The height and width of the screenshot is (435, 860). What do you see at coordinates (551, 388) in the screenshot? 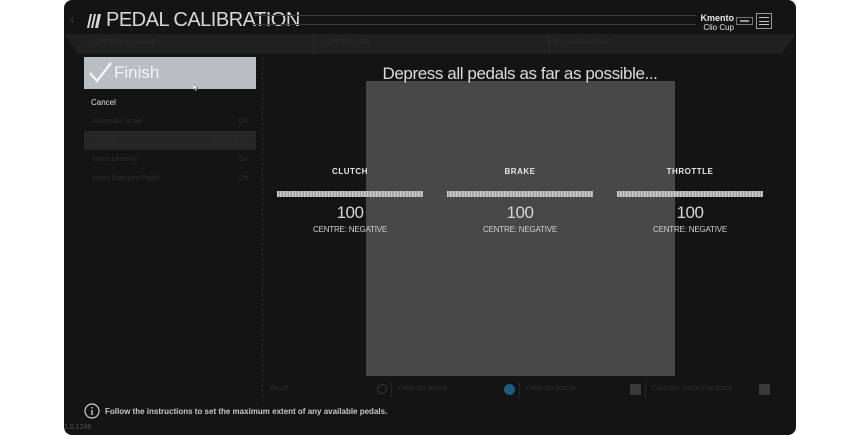
I see `control-label: Calibrate Range` at bounding box center [551, 388].